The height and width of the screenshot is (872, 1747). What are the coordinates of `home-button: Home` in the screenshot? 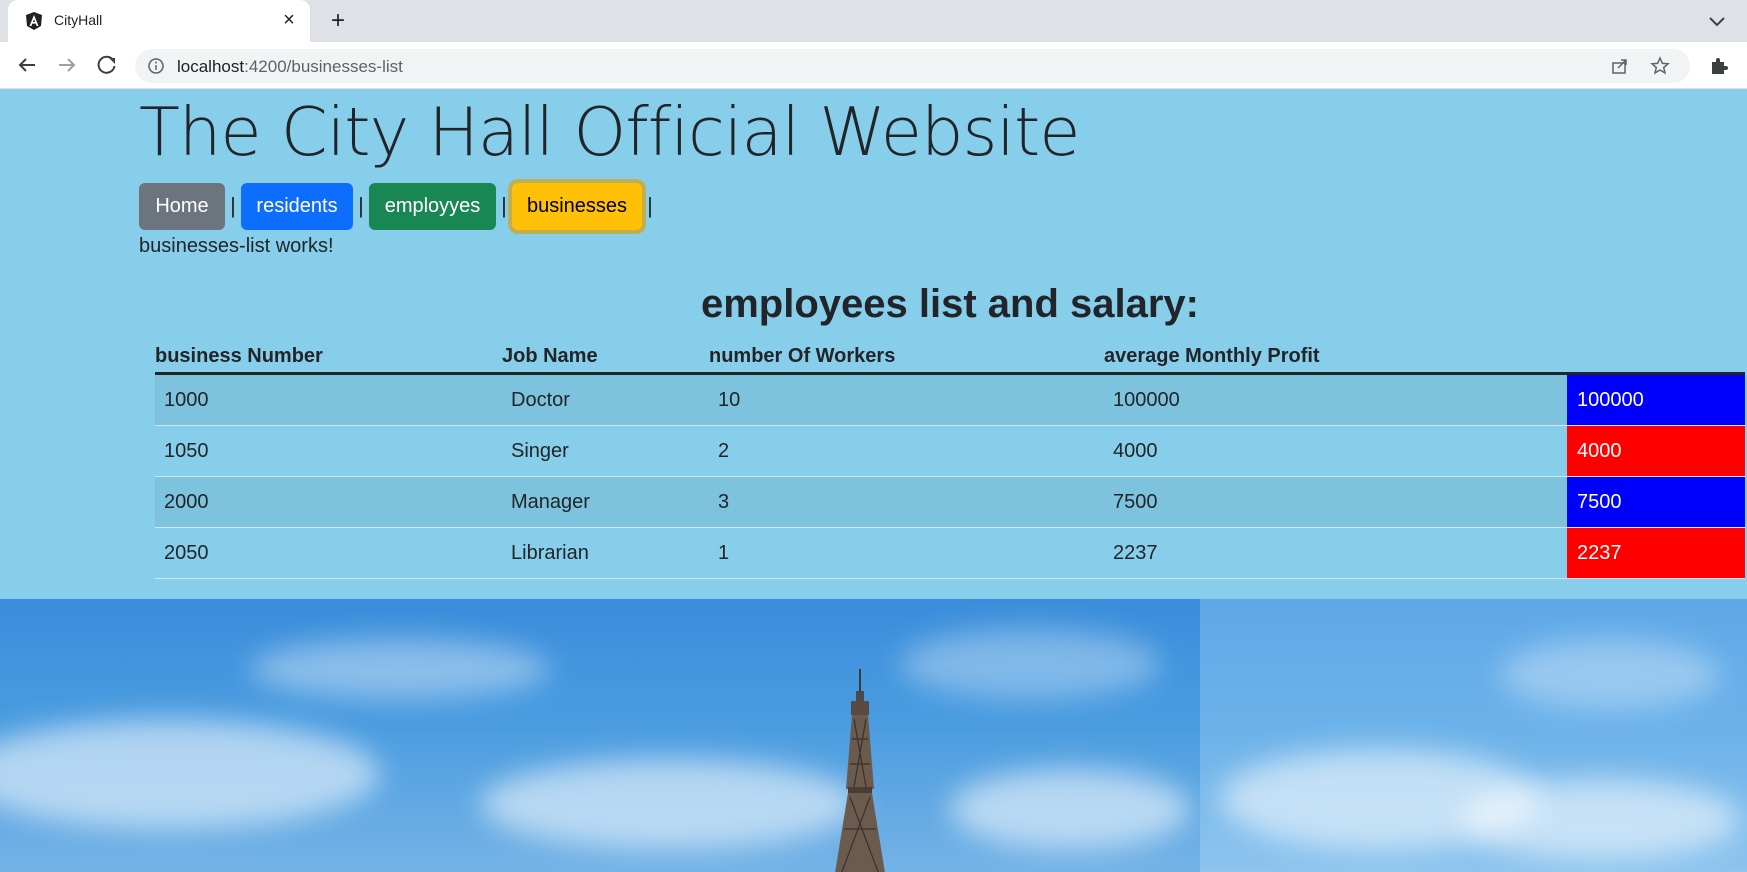 It's located at (182, 206).